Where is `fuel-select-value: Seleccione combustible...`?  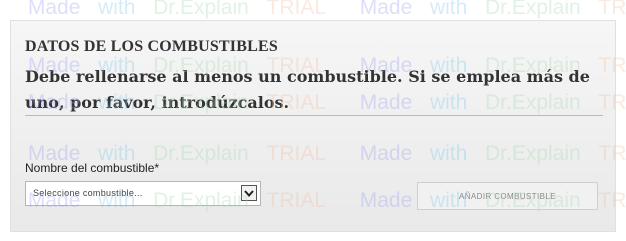
fuel-select-value: Seleccione combustible... is located at coordinates (88, 193).